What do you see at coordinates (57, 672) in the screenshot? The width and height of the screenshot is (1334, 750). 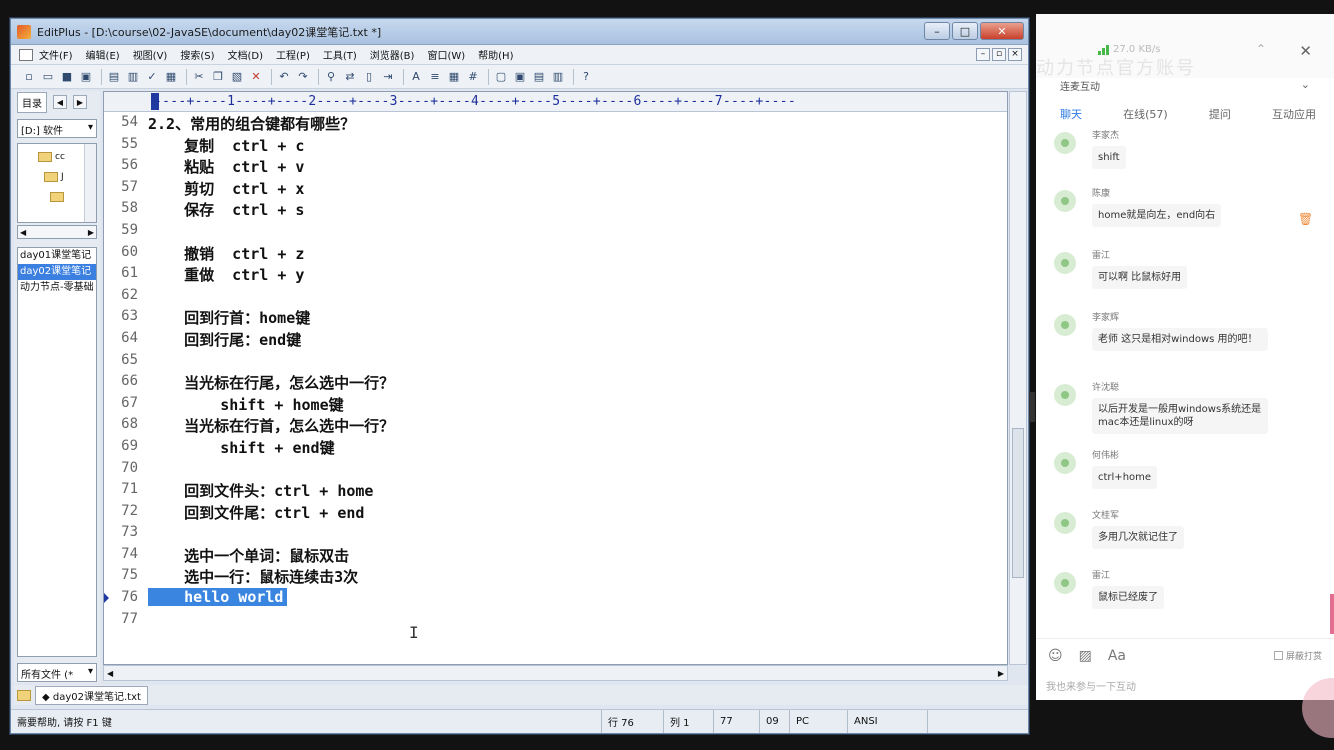 I see `file-filter-select: 所有文件 (* ▾` at bounding box center [57, 672].